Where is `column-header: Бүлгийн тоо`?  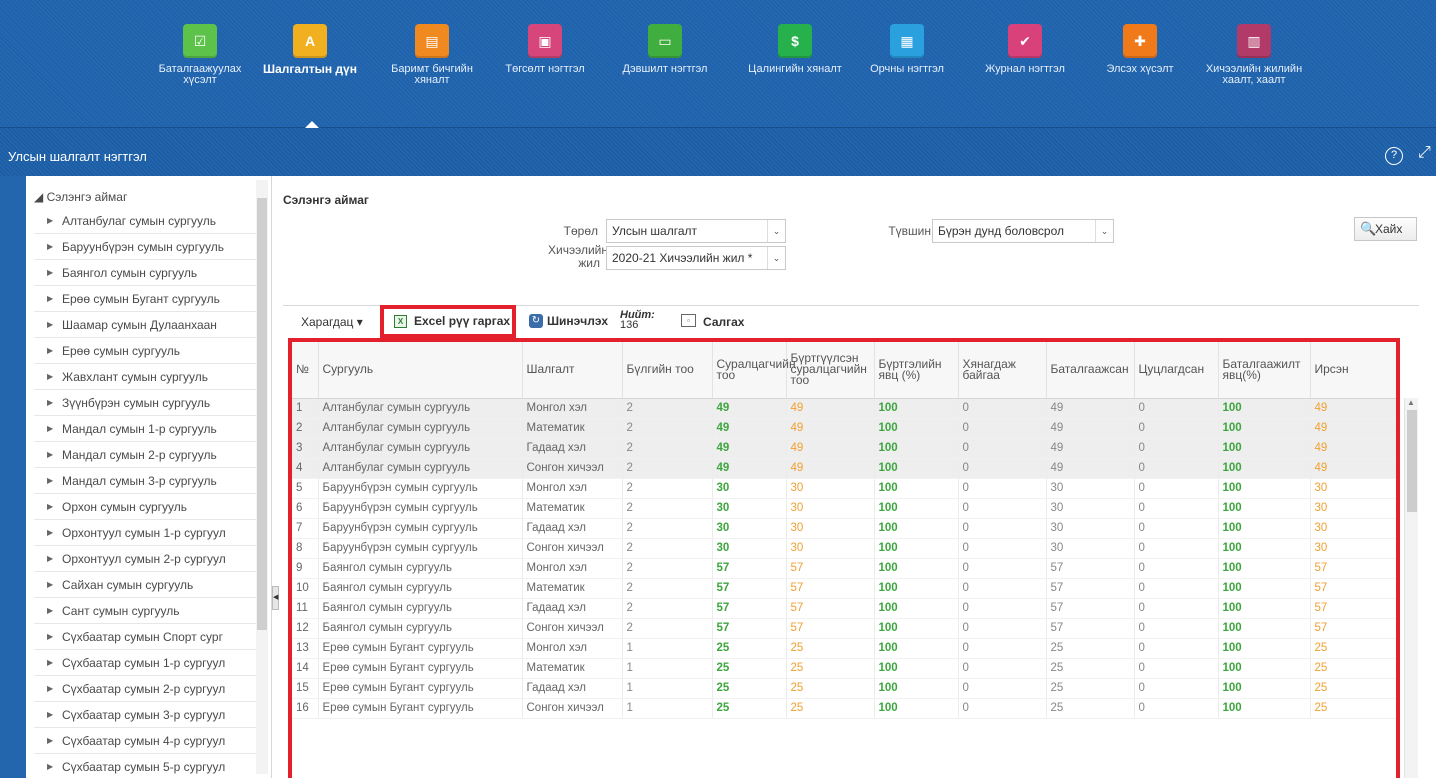 column-header: Бүлгийн тоо is located at coordinates (667, 370).